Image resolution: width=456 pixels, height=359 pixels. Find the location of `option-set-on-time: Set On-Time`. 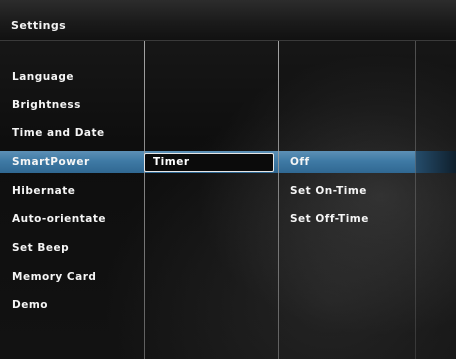

option-set-on-time: Set On-Time is located at coordinates (328, 191).